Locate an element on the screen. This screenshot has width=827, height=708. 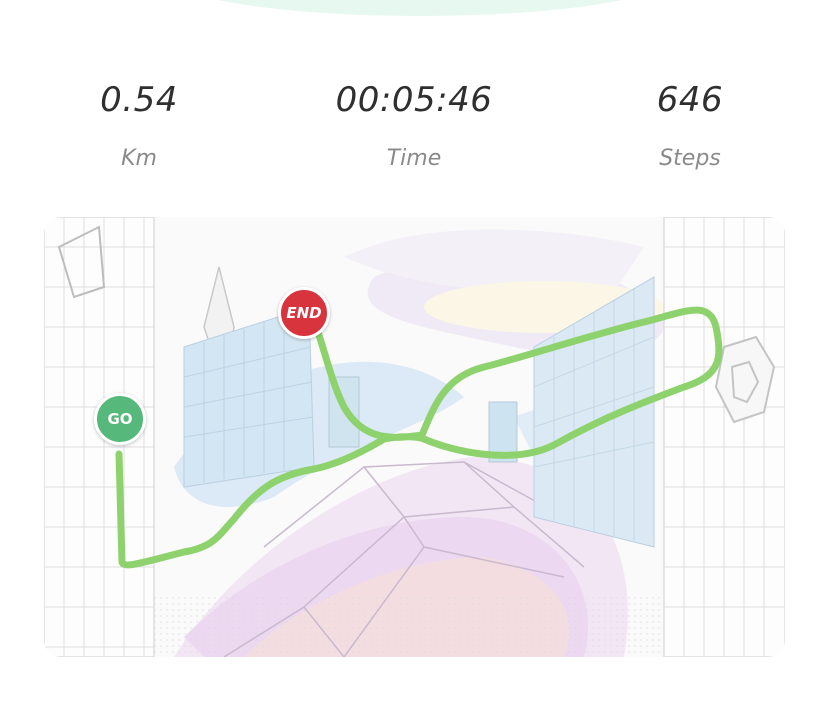
header-arc is located at coordinates (420, 8).